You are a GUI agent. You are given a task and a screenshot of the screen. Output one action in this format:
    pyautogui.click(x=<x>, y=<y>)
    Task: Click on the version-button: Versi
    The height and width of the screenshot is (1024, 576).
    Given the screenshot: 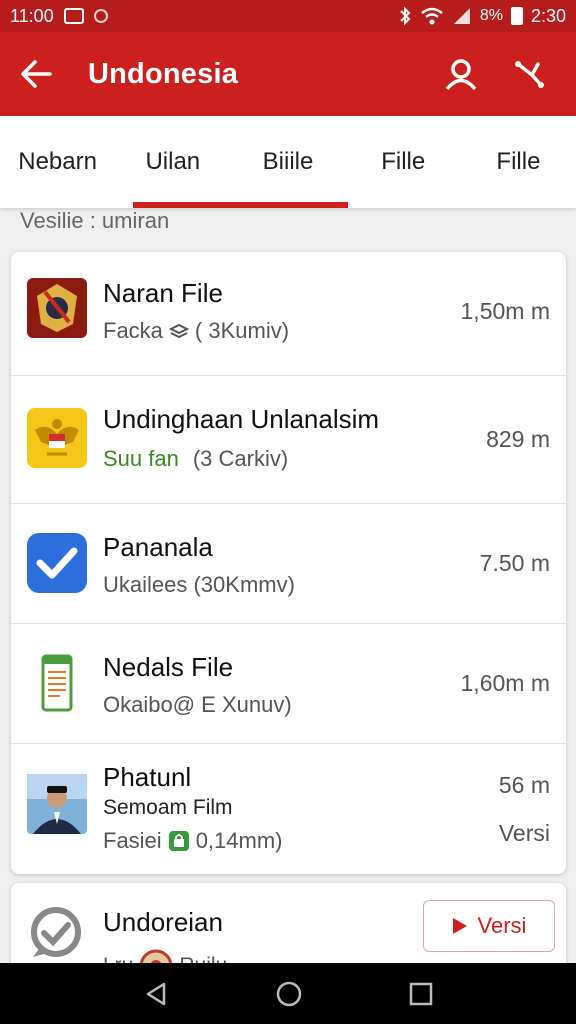 What is the action you would take?
    pyautogui.click(x=489, y=926)
    